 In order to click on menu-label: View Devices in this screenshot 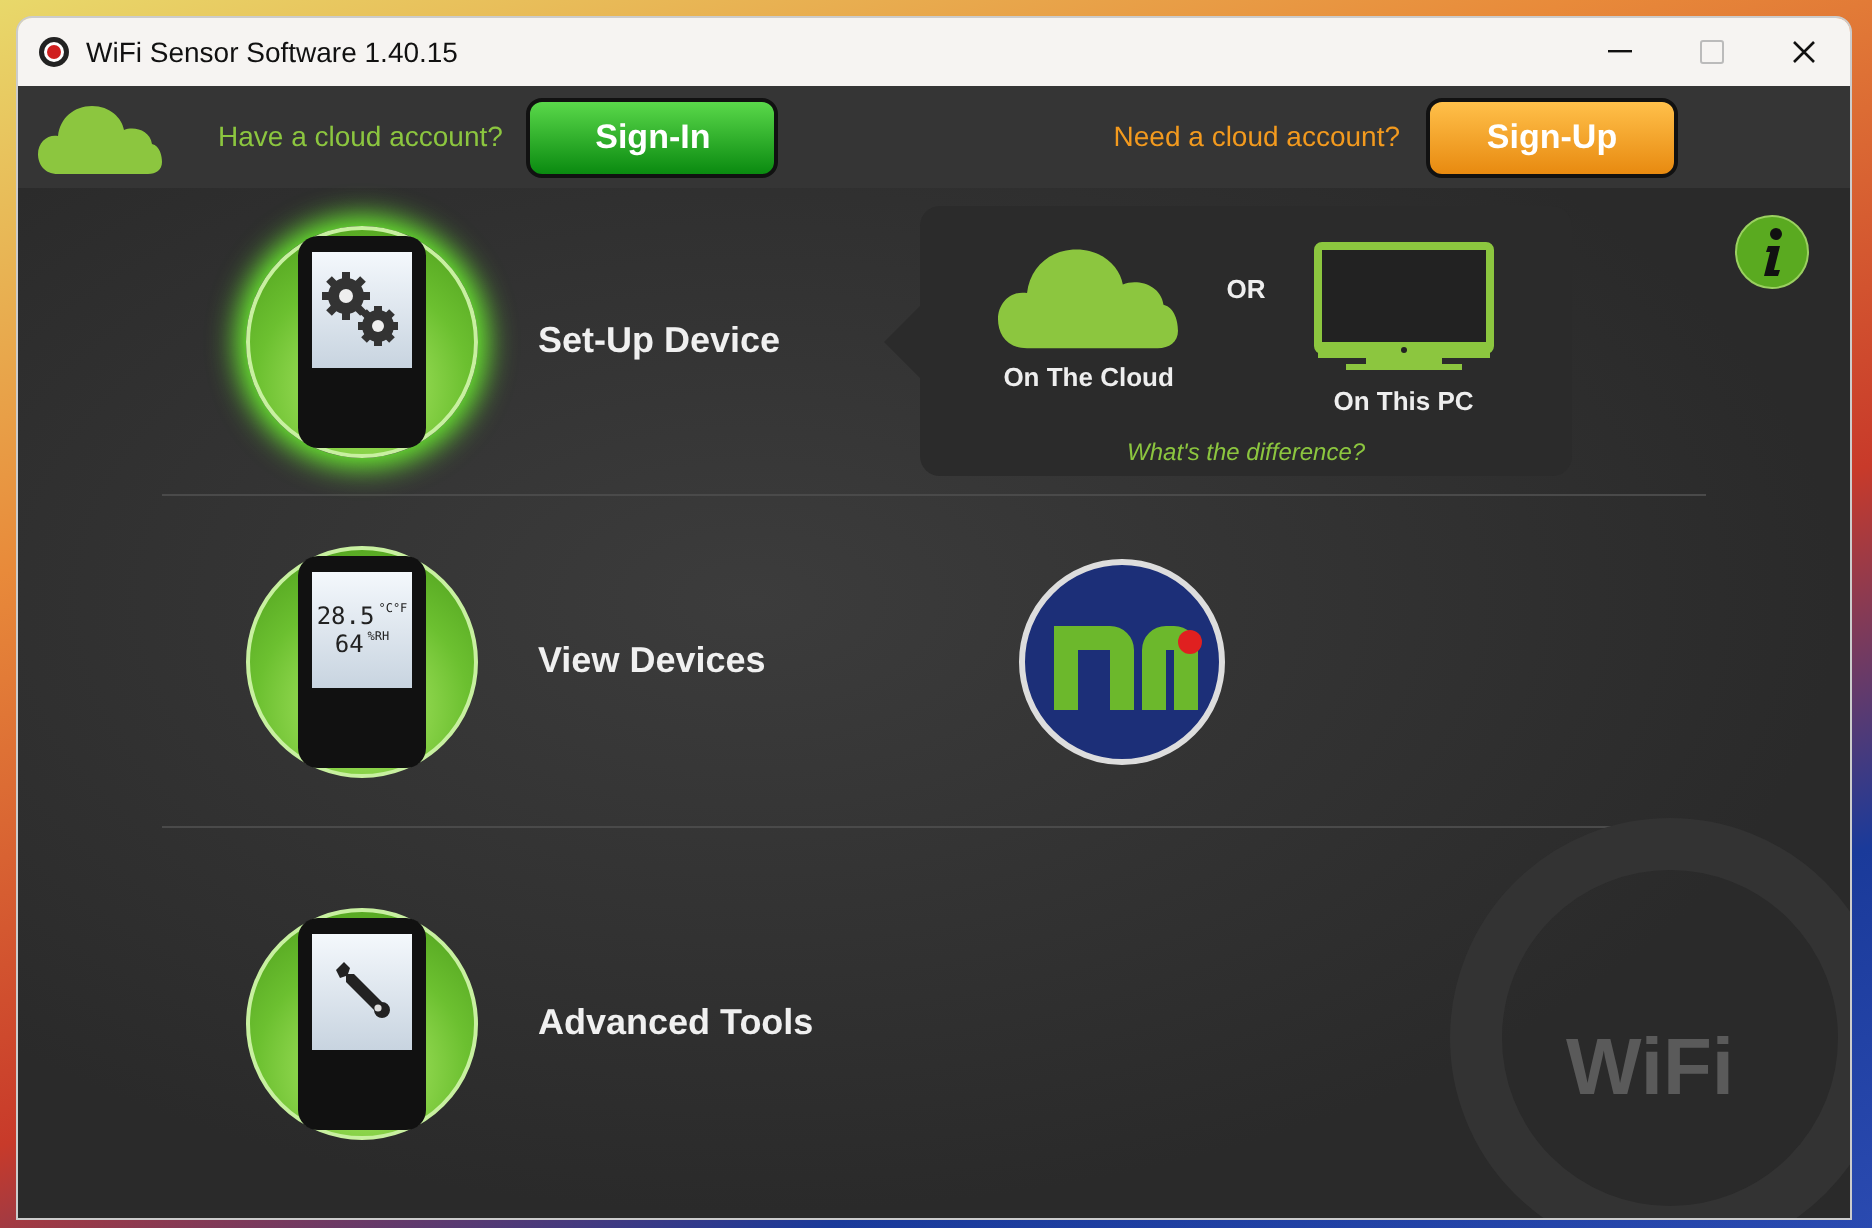, I will do `click(652, 661)`.